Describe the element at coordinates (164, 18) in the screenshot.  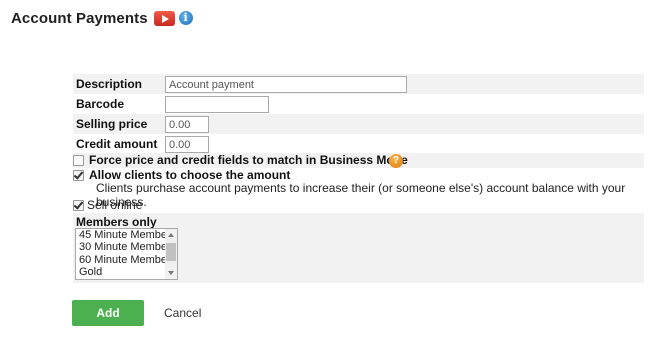
I see `video-play-icon` at that location.